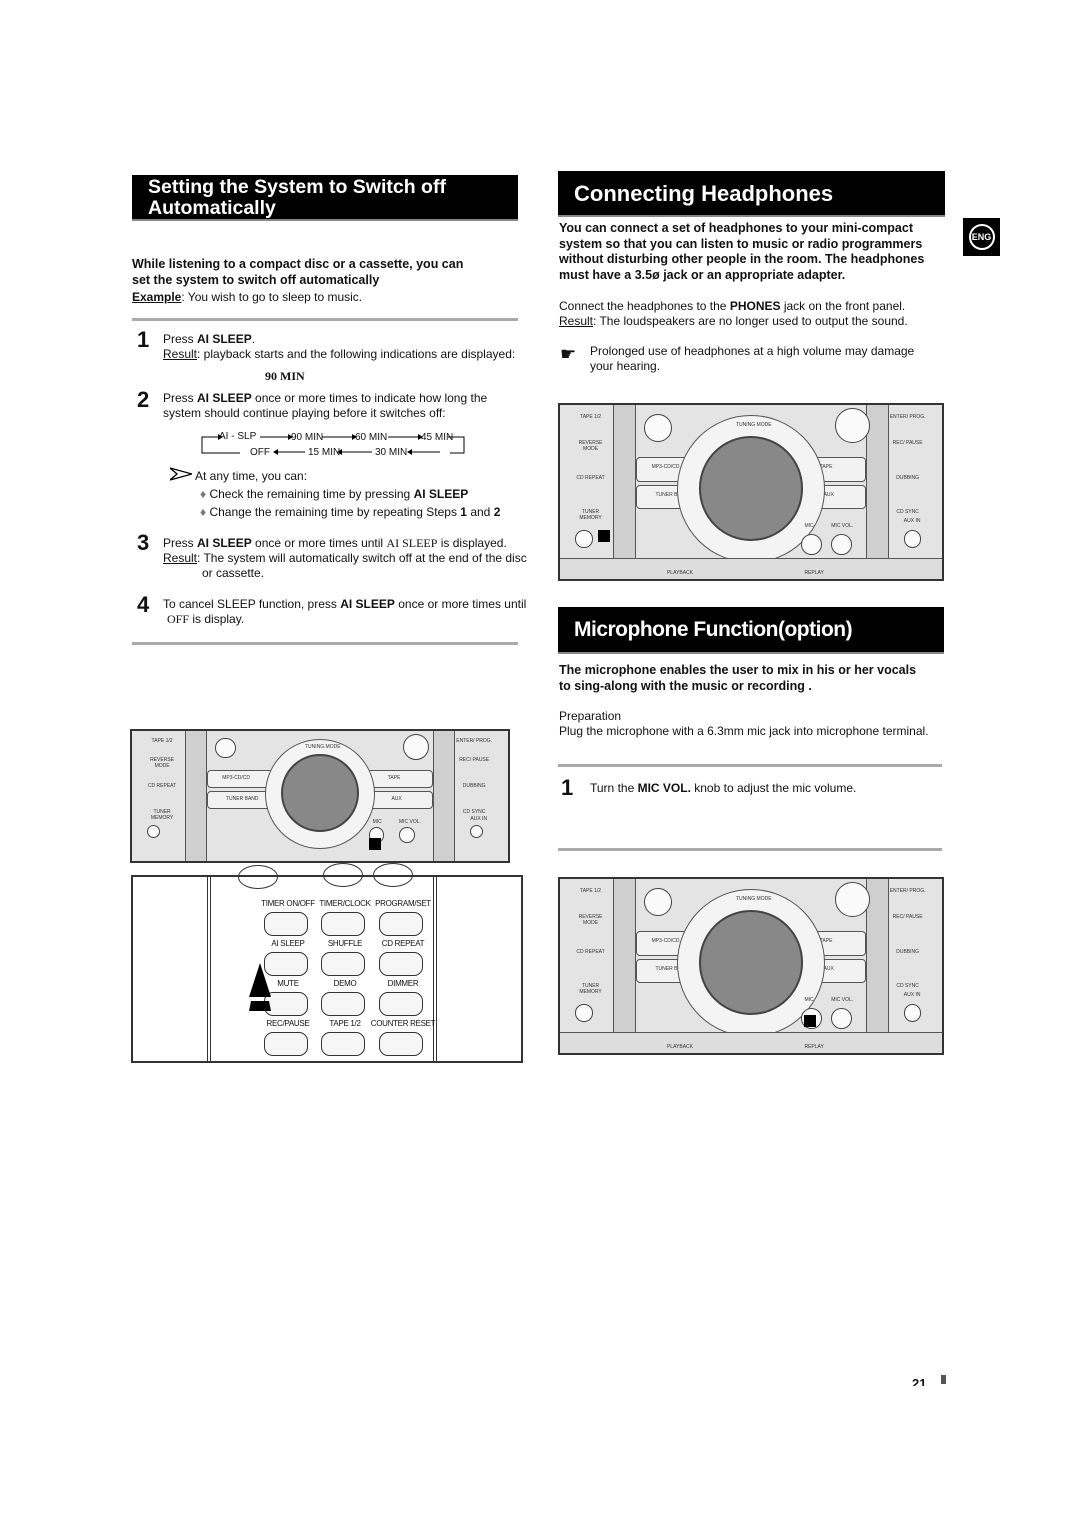 This screenshot has height=1528, width=1080. Describe the element at coordinates (568, 354) in the screenshot. I see `pointing-hand-icon: ☛` at that location.